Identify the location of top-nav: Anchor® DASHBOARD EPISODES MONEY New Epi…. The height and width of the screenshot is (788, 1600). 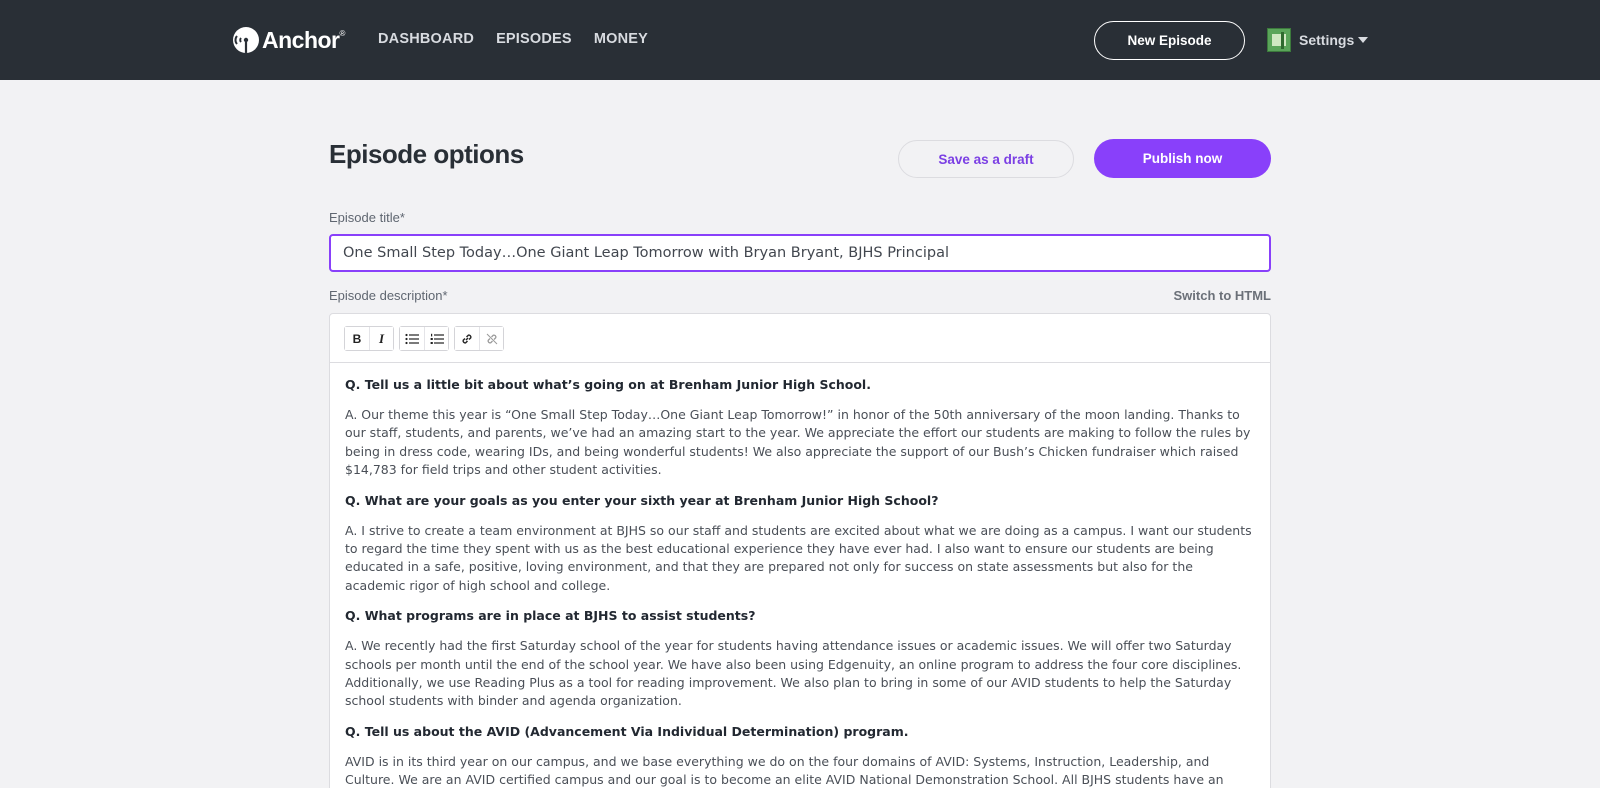
(800, 40).